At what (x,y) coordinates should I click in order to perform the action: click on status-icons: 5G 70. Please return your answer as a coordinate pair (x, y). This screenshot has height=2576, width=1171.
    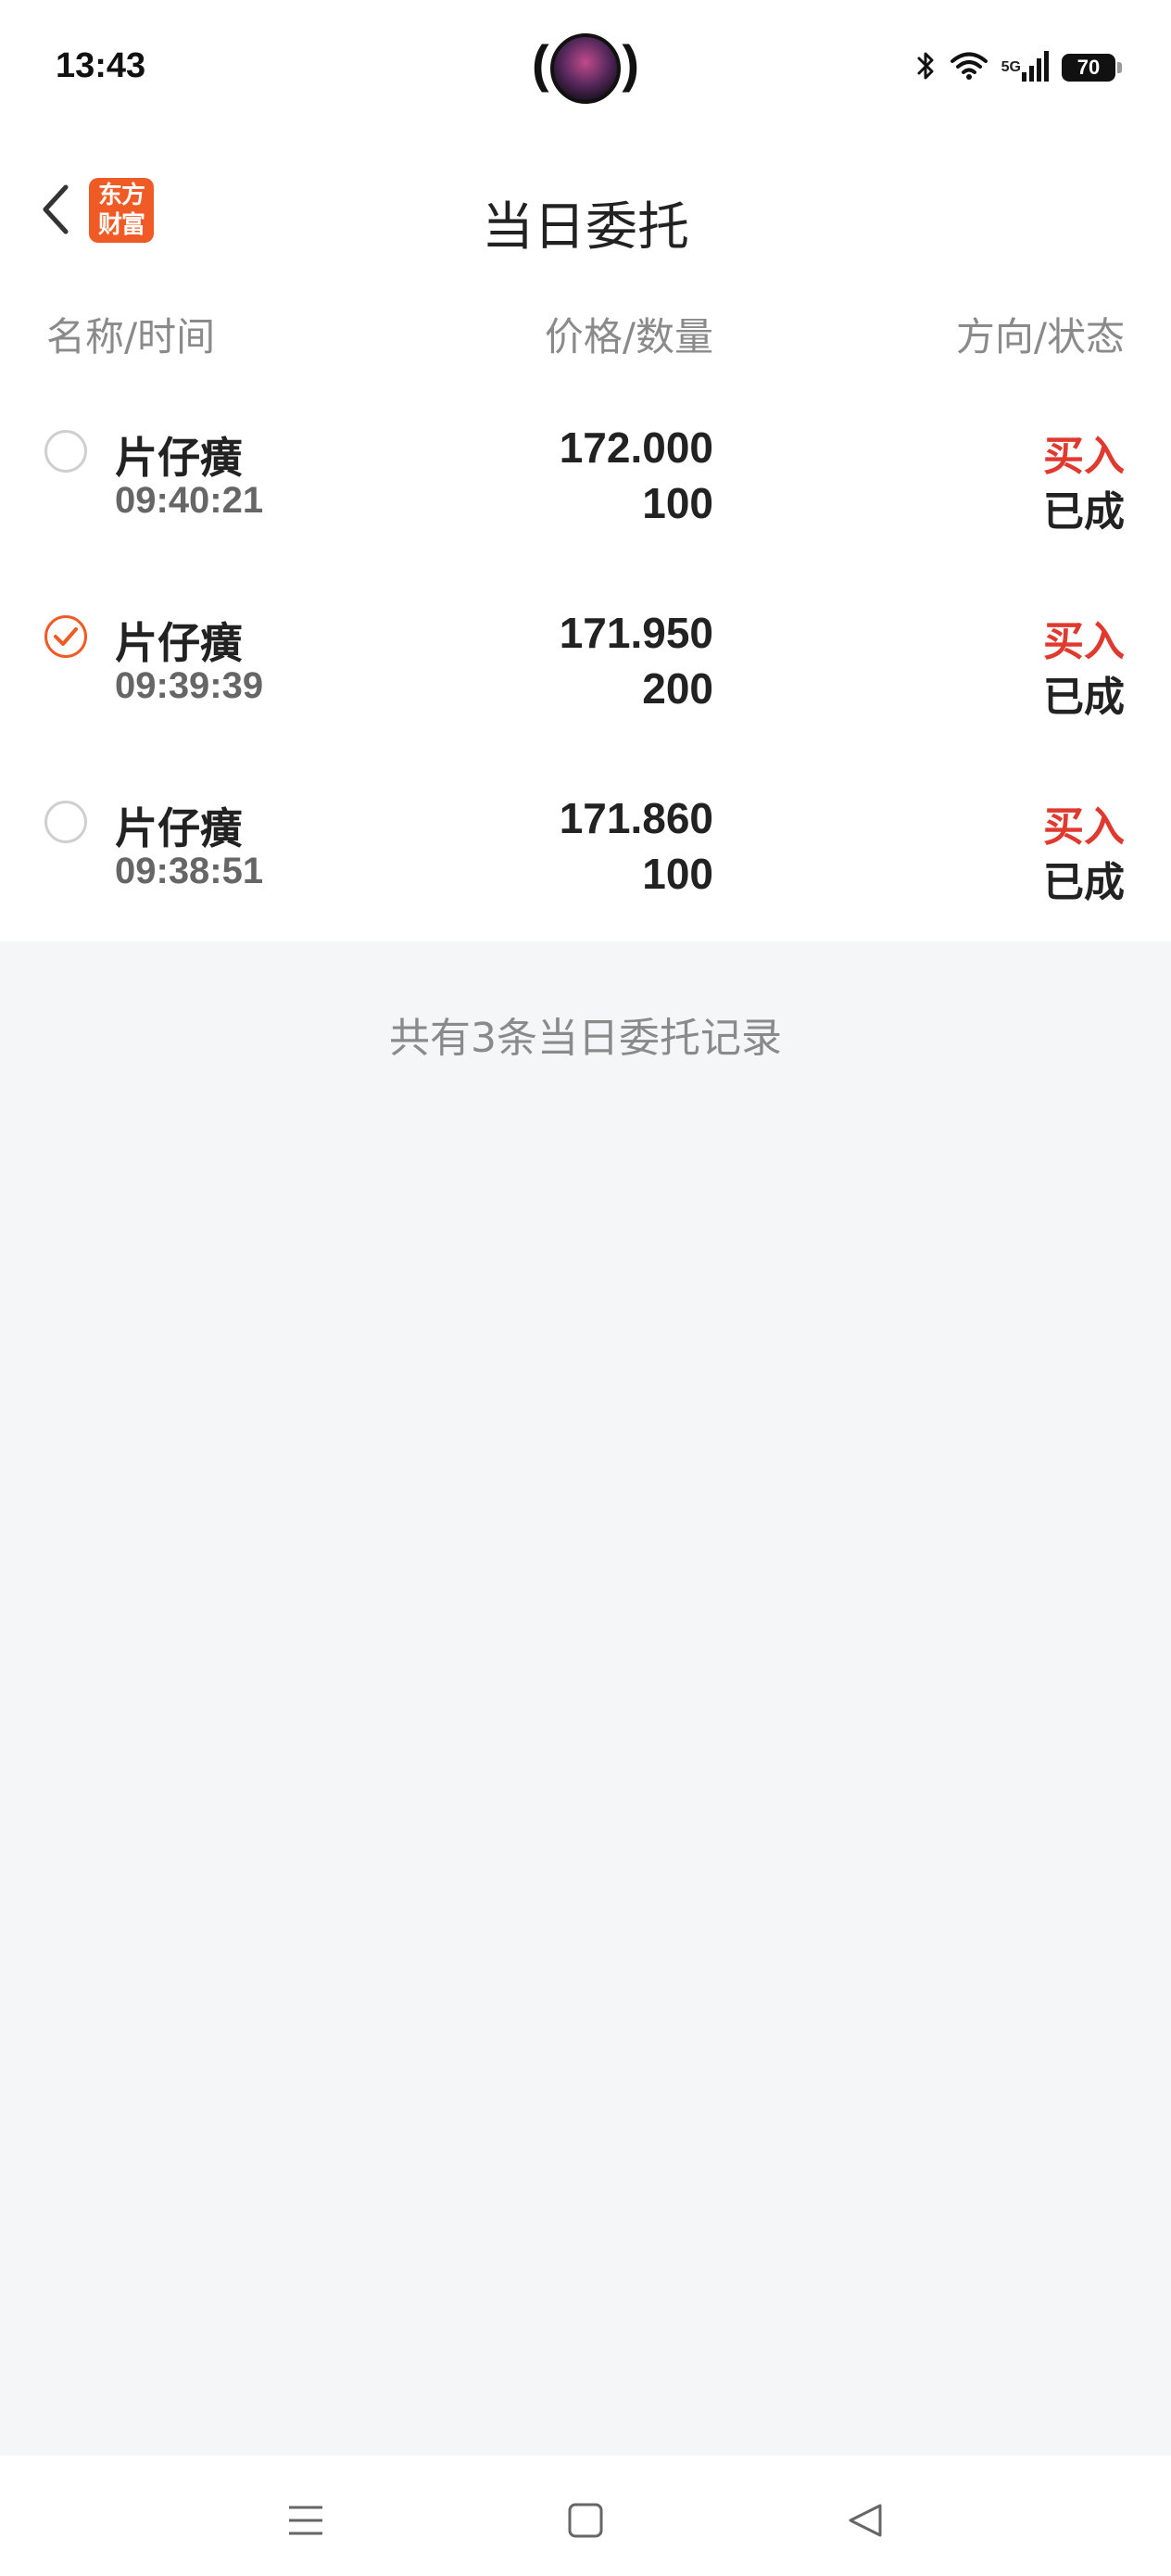
    Looking at the image, I should click on (1019, 68).